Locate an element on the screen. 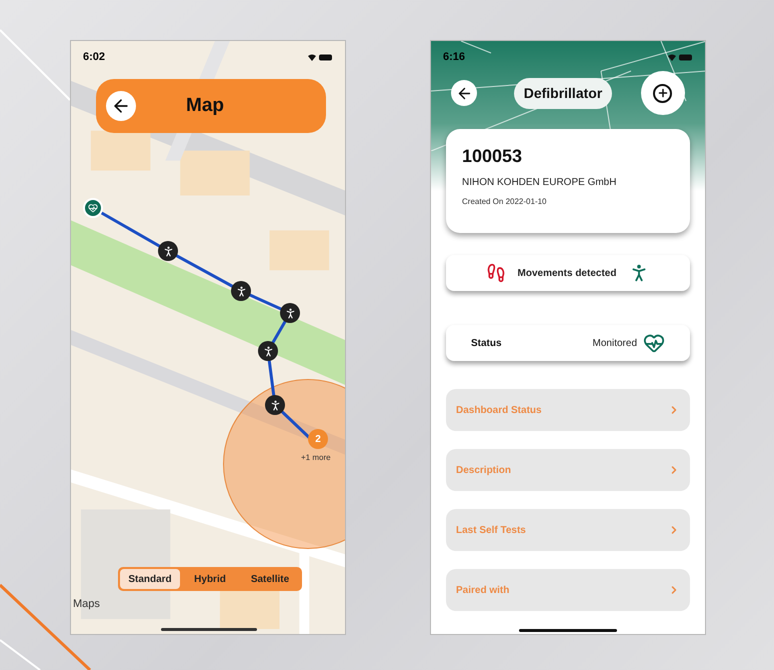 This screenshot has width=774, height=670. heart-pulse-icon is located at coordinates (654, 343).